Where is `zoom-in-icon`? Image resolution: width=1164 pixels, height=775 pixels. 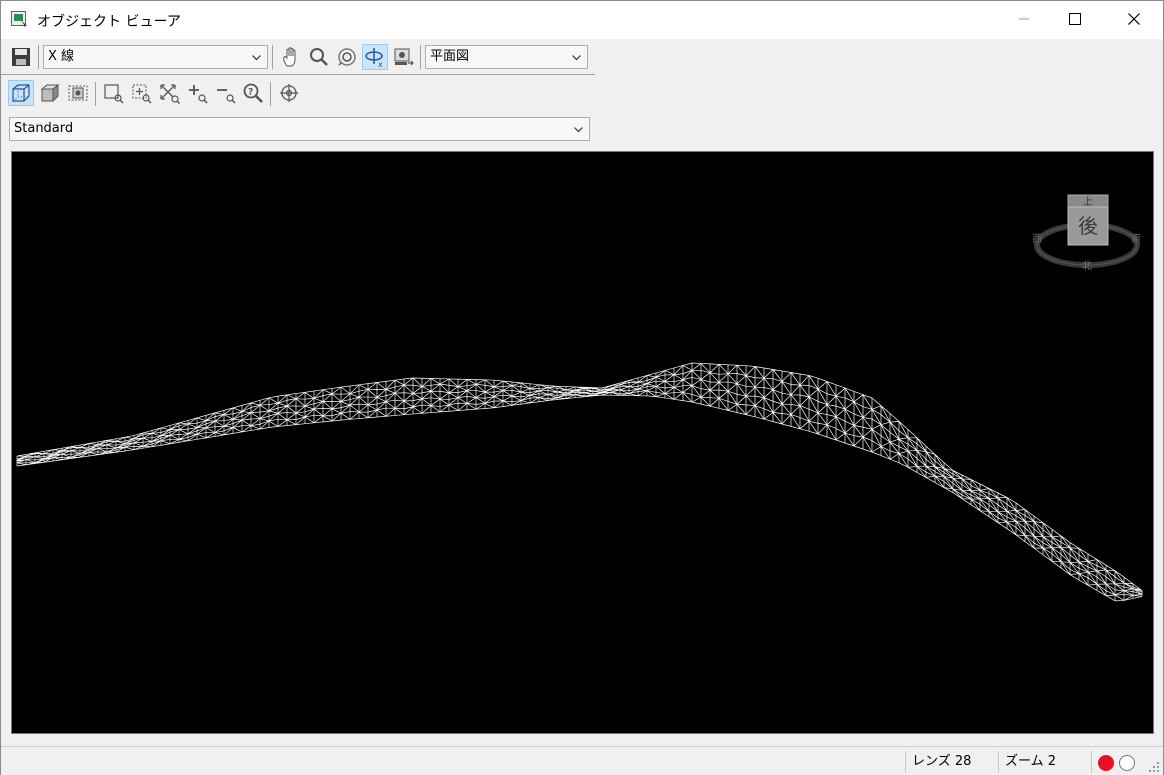 zoom-in-icon is located at coordinates (198, 94).